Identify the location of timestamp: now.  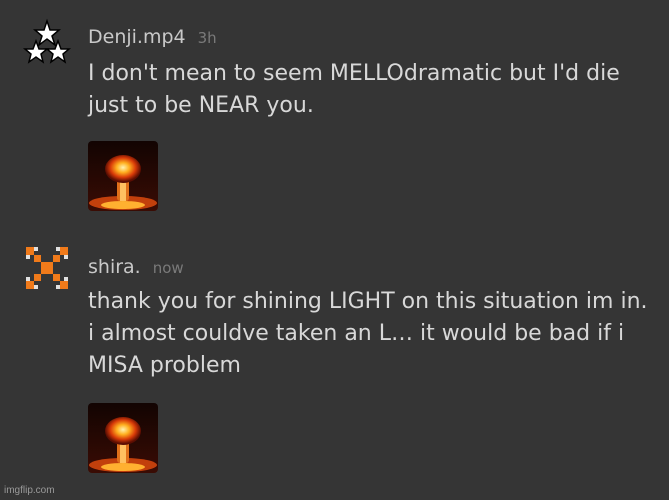
(168, 268).